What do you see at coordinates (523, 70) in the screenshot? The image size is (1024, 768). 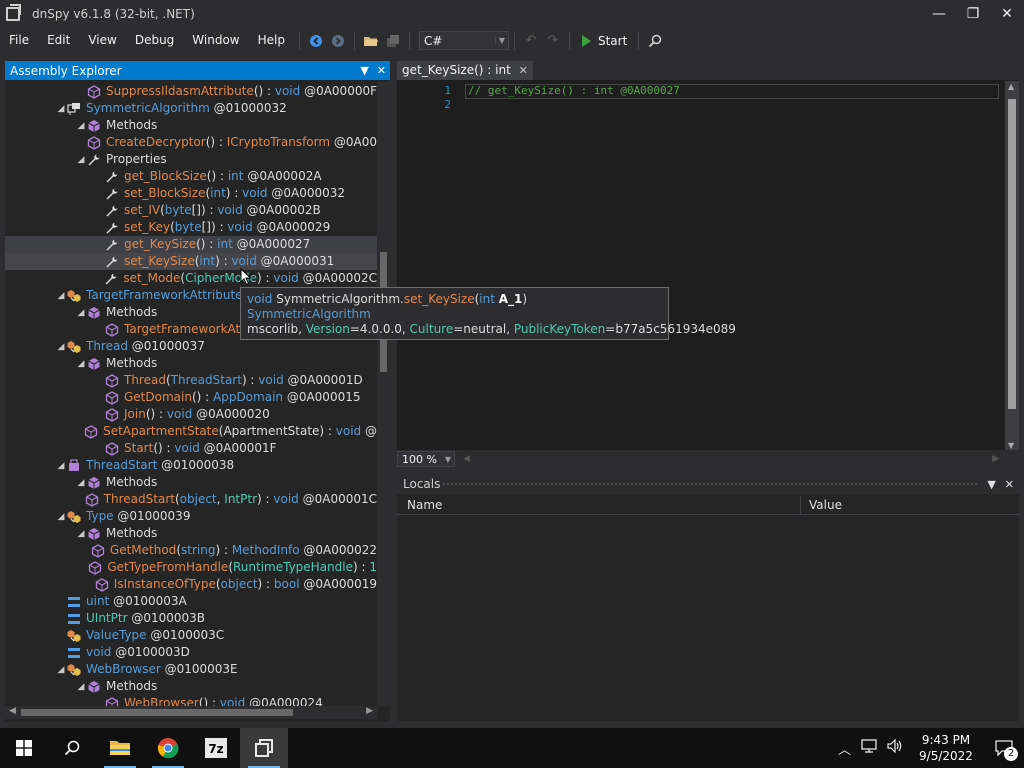 I see `close-tab-icon: ✕` at bounding box center [523, 70].